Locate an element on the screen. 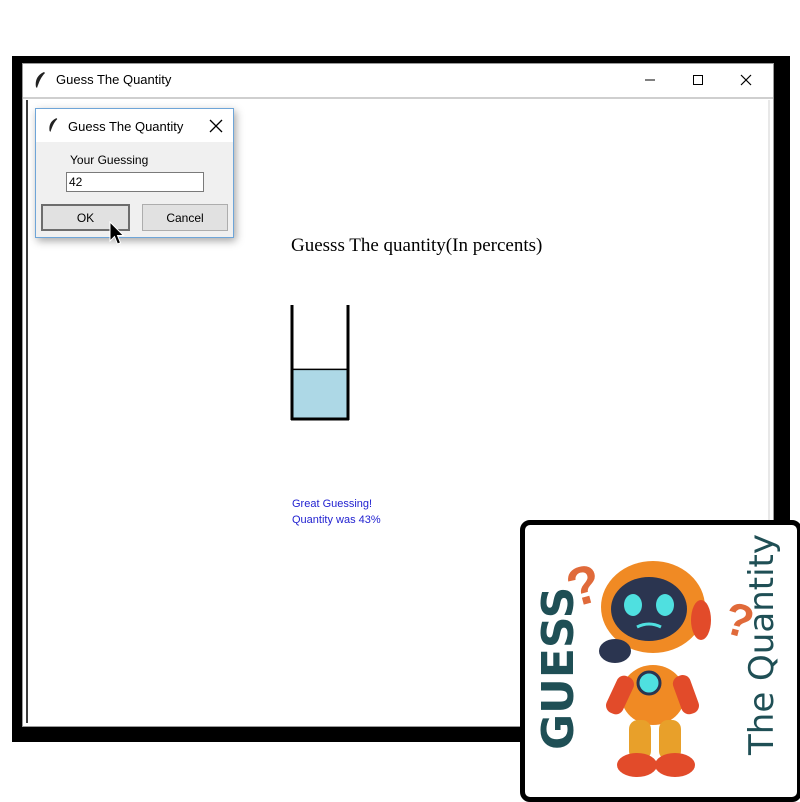  dialog-title-bar: Guess The Quantity is located at coordinates (134, 125).